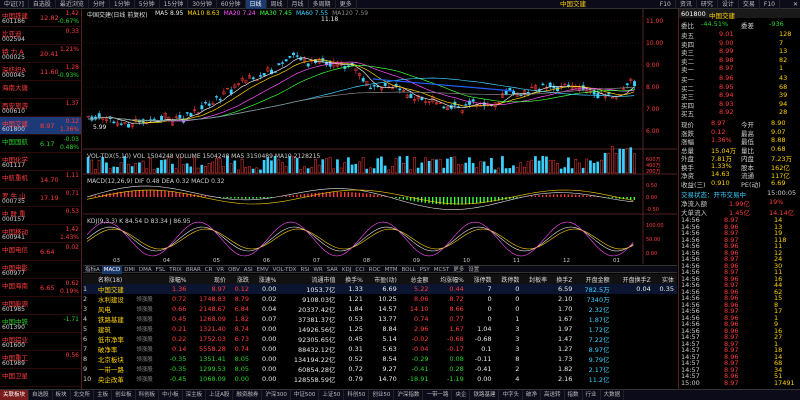 The width and height of the screenshot is (800, 400). What do you see at coordinates (40, 216) in the screenshot?
I see `watchlist-item: 中 联 重 000157 0.53` at bounding box center [40, 216].